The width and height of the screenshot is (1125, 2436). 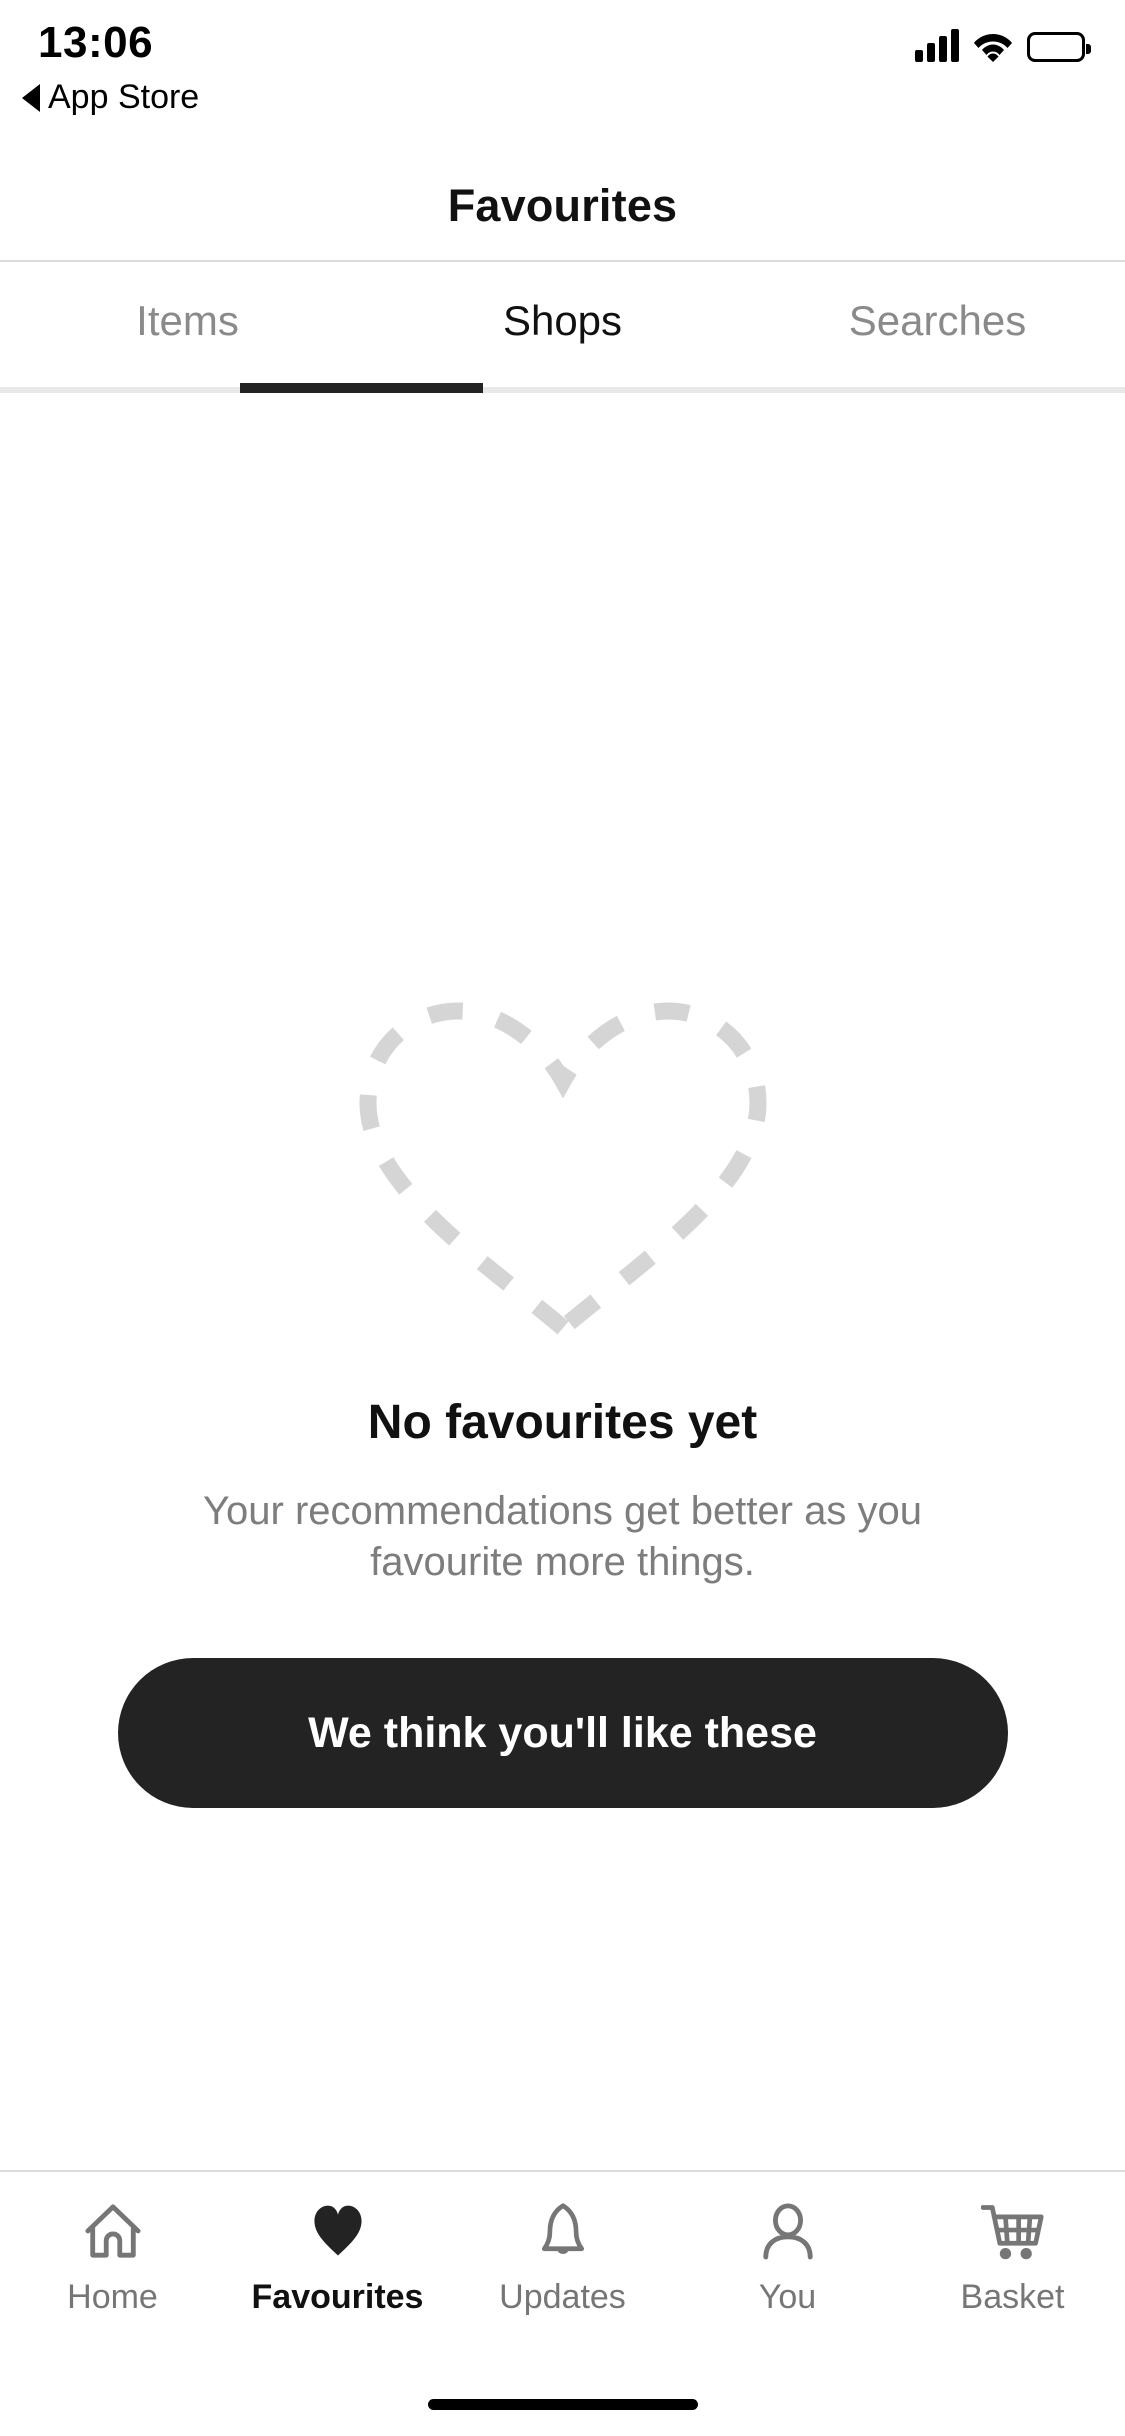 What do you see at coordinates (338, 2231) in the screenshot?
I see `heart-filled-icon` at bounding box center [338, 2231].